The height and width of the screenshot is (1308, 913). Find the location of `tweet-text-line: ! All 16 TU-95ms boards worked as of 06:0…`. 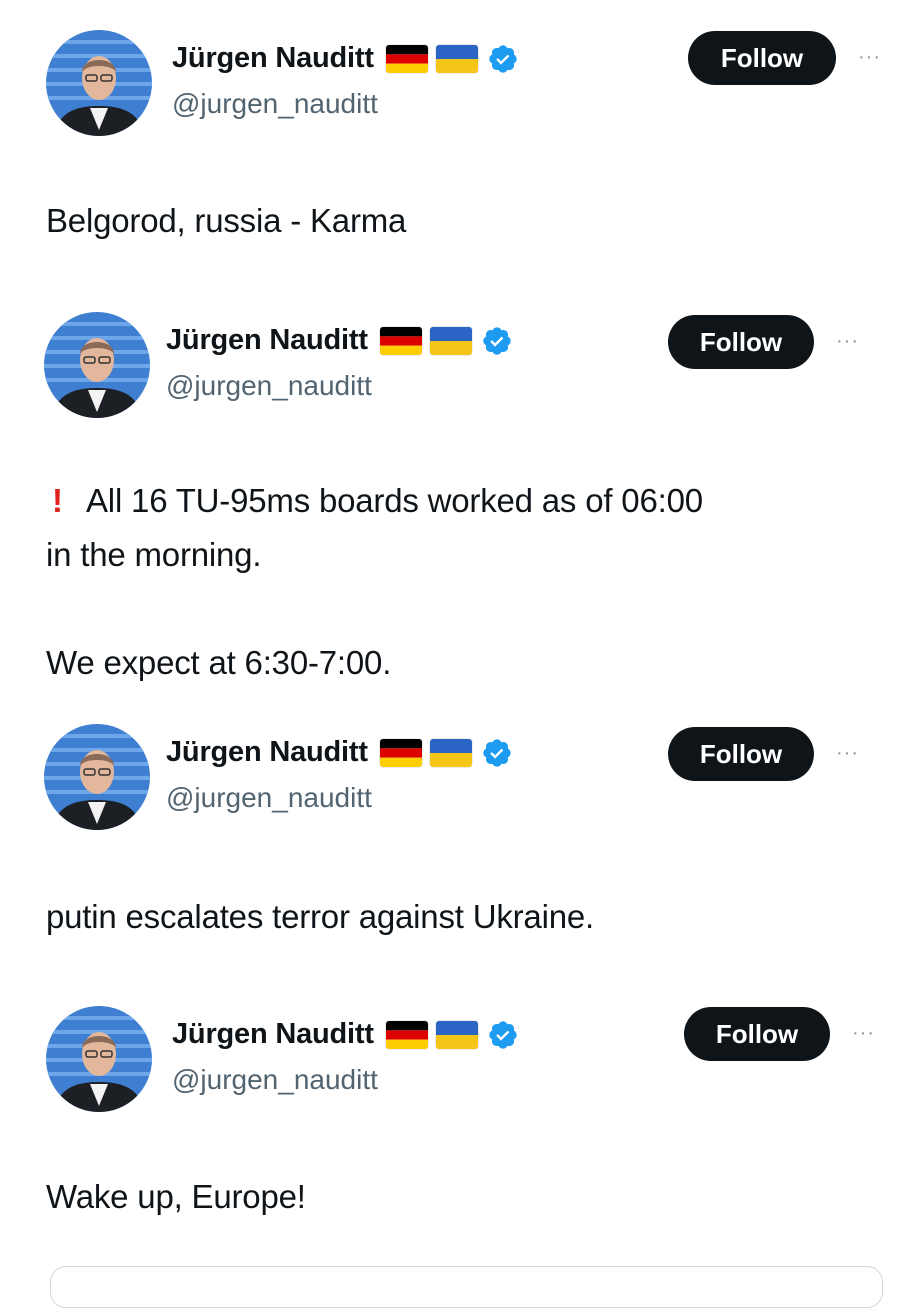

tweet-text-line: ! All 16 TU-95ms boards worked as of 06:0… is located at coordinates (459, 501).